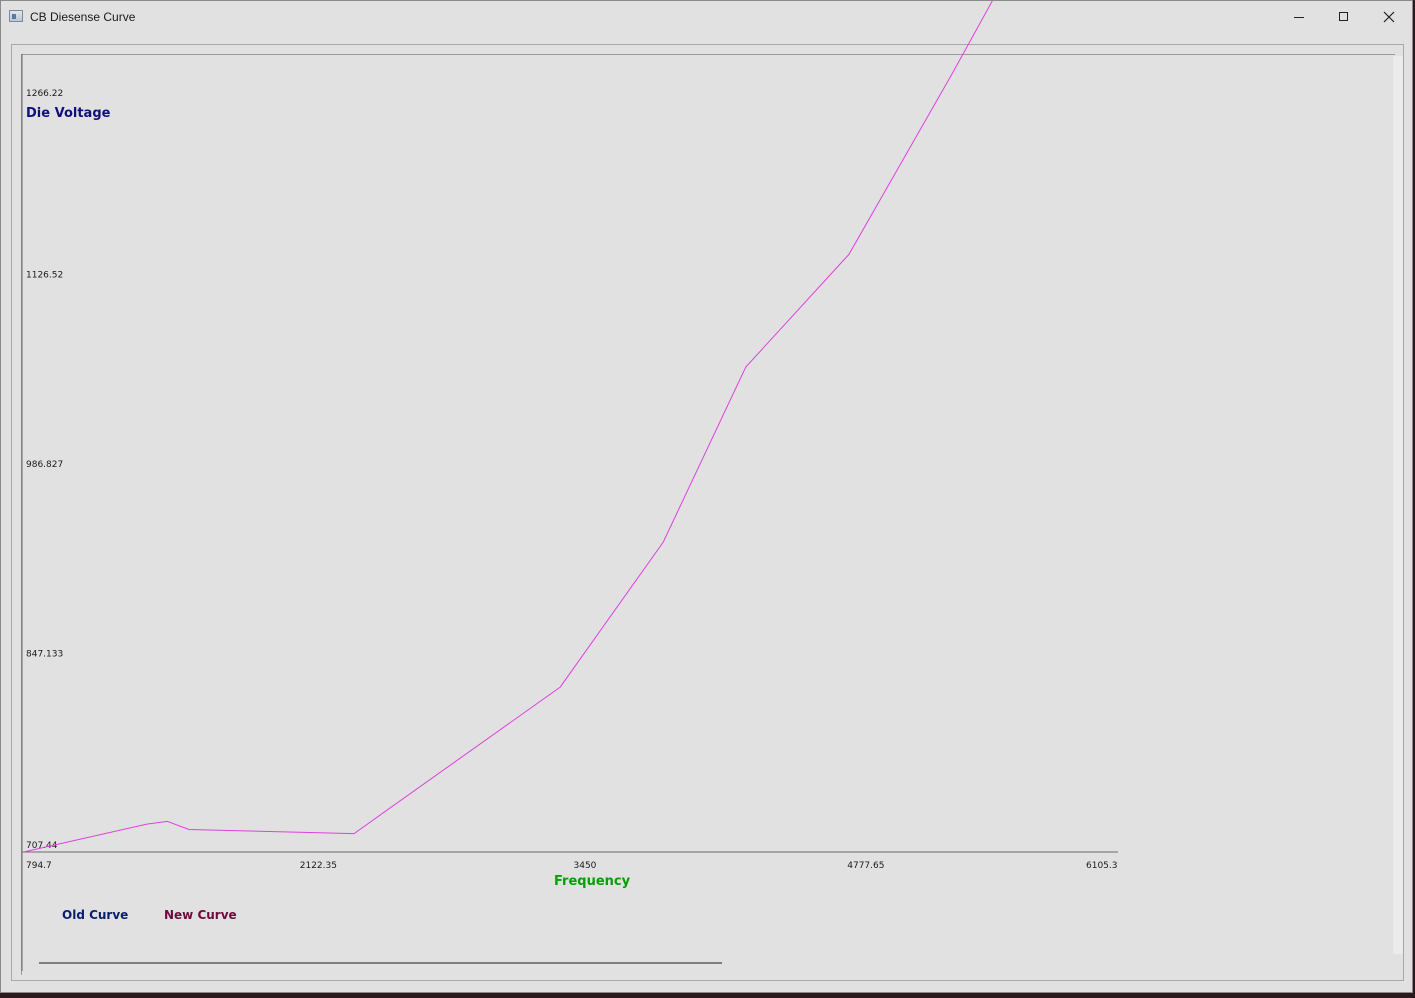  What do you see at coordinates (68, 113) in the screenshot?
I see `y-axis-label: Die Voltage` at bounding box center [68, 113].